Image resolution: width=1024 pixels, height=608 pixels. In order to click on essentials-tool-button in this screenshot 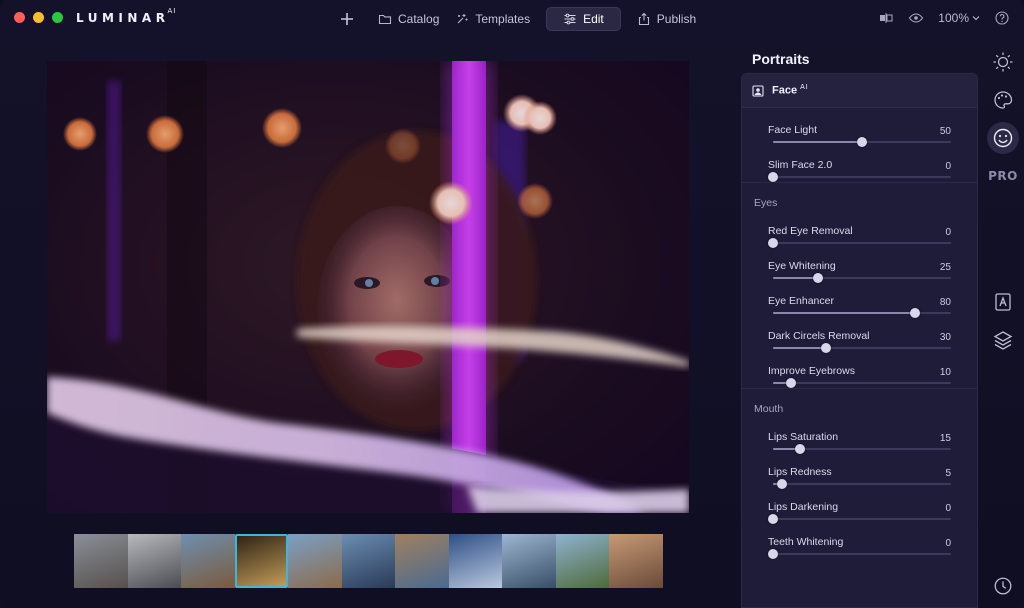, I will do `click(1003, 62)`.